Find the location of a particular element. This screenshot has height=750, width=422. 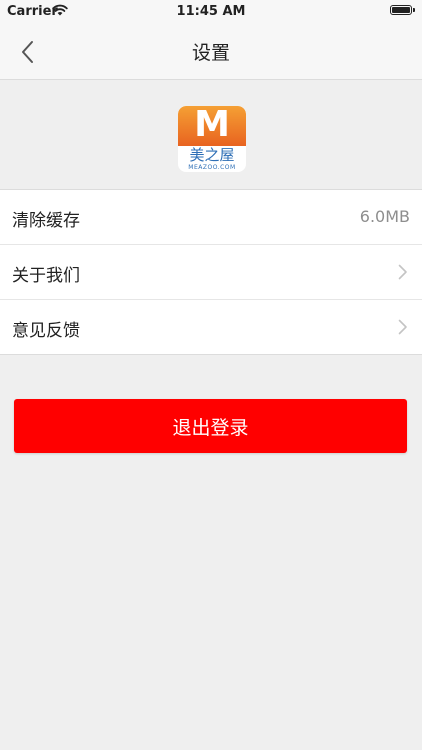

logo-name-en: MEAZOO.COM is located at coordinates (212, 167).